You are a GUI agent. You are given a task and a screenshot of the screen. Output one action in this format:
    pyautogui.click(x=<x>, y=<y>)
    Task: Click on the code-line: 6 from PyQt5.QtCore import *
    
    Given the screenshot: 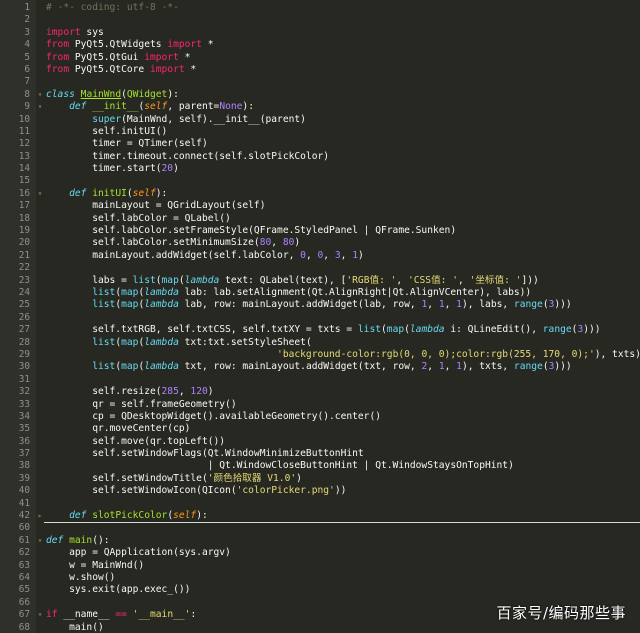 What is the action you would take?
    pyautogui.click(x=320, y=70)
    